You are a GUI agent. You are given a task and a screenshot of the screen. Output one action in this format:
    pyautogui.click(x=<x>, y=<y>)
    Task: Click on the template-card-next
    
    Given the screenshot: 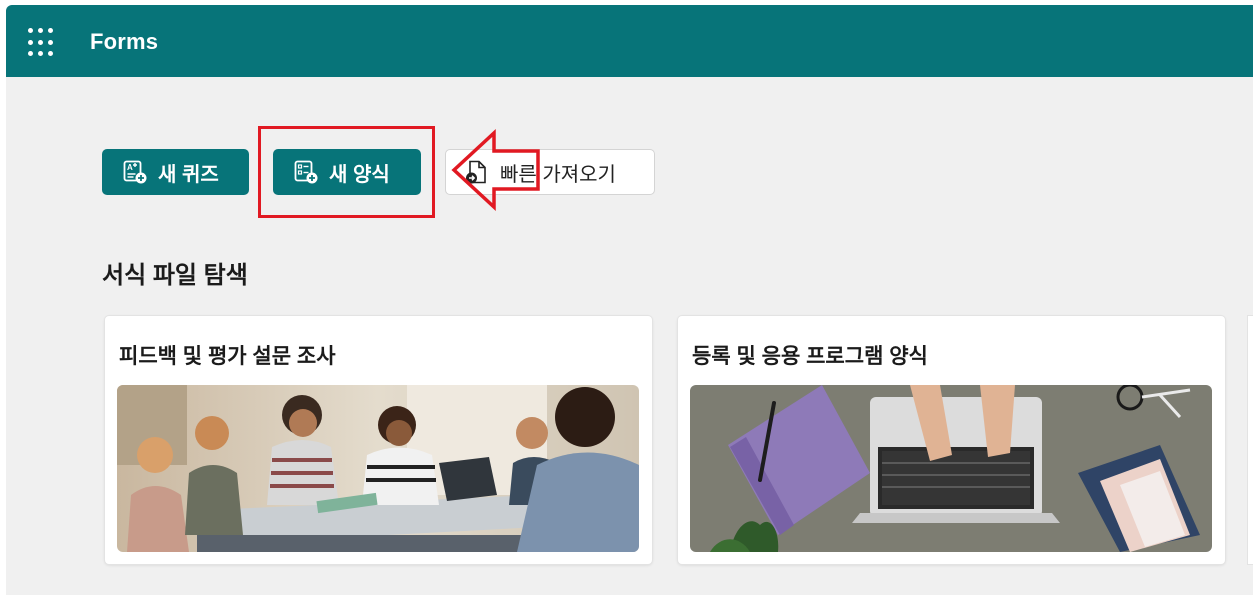 What is the action you would take?
    pyautogui.click(x=1250, y=440)
    